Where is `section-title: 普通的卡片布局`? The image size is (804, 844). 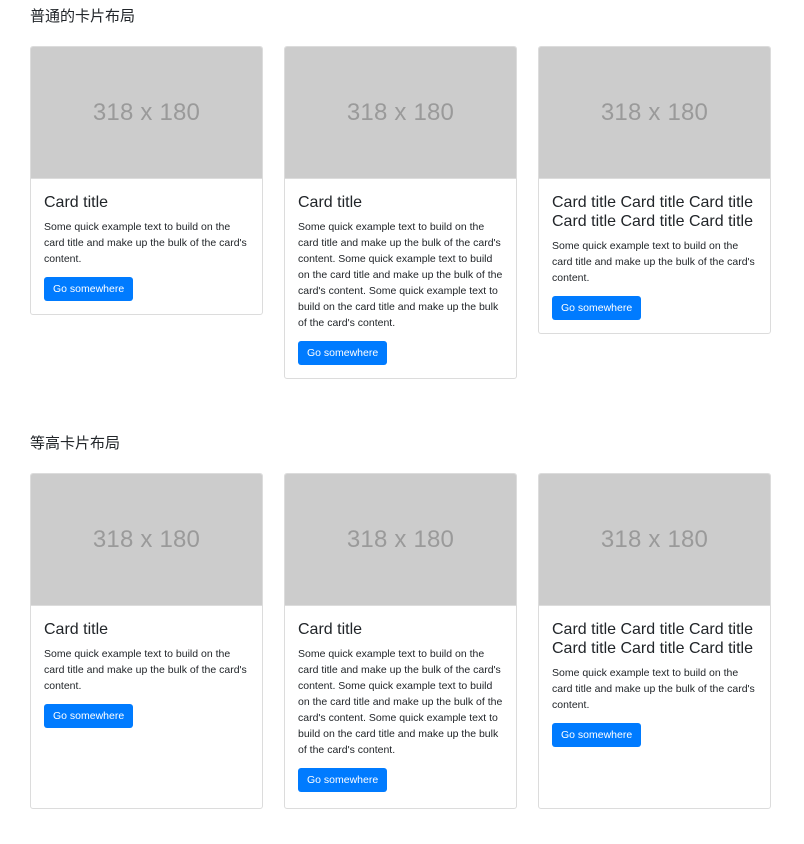 section-title: 普通的卡片布局 is located at coordinates (83, 16).